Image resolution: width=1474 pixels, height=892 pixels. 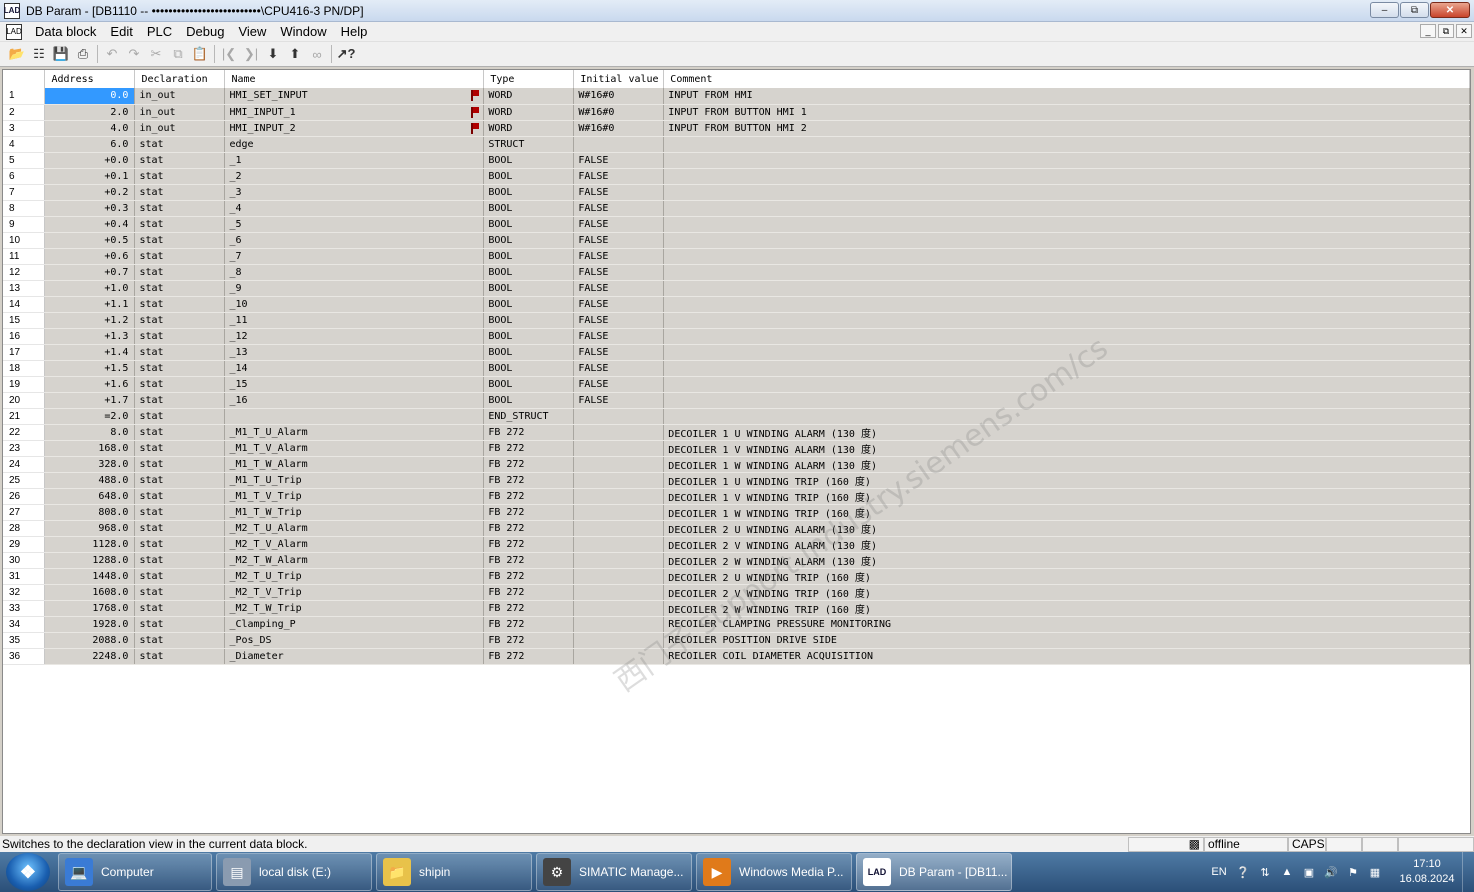 I want to click on cell-name: _15, so click(x=354, y=384).